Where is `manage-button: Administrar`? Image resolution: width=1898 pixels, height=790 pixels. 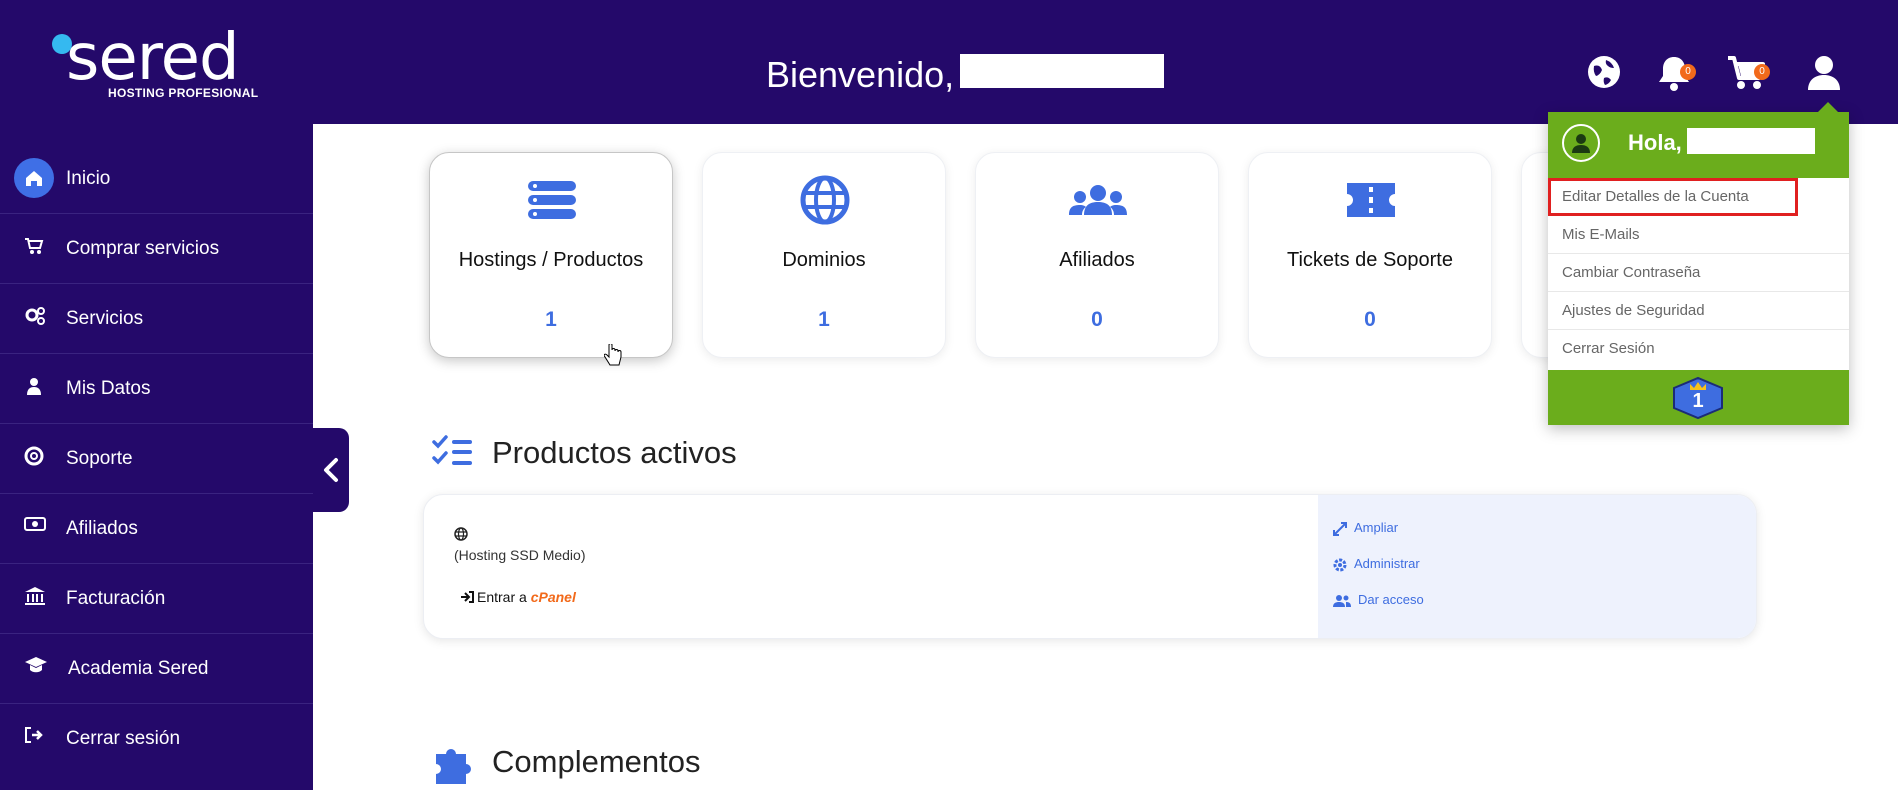
manage-button: Administrar is located at coordinates (1376, 564).